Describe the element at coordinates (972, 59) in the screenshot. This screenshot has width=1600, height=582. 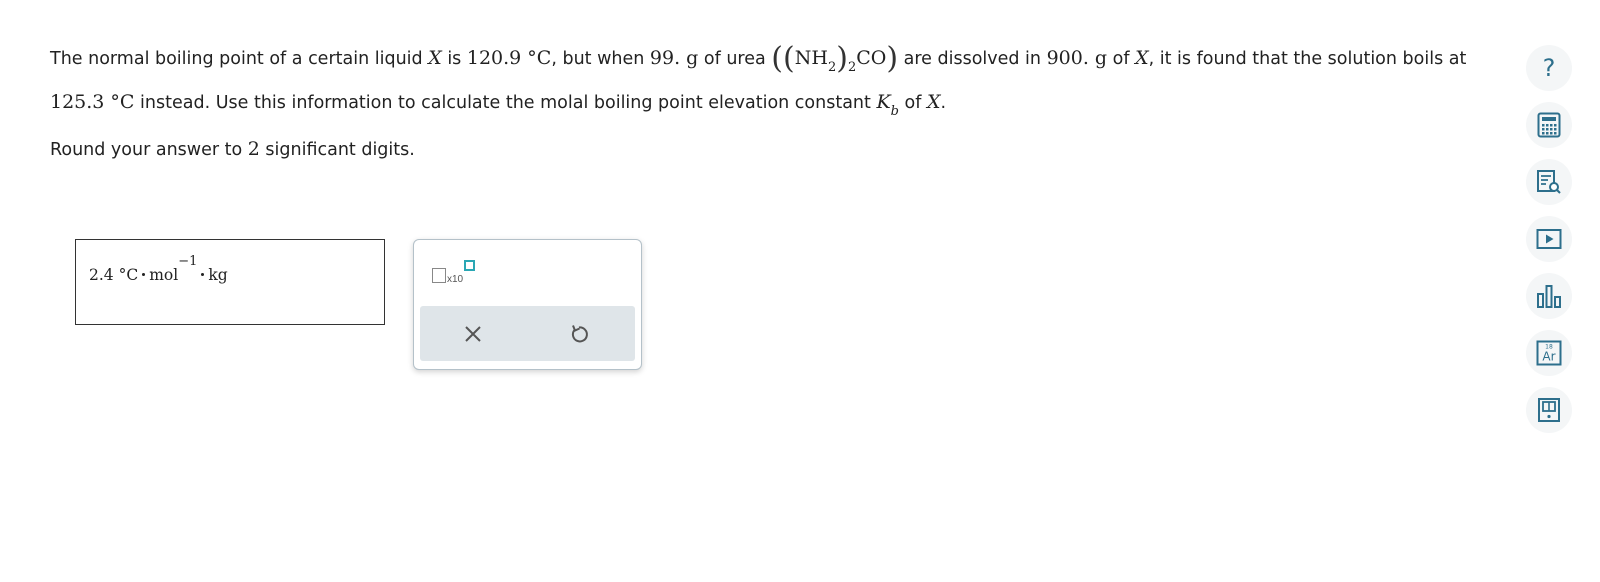
I see `question-text-part: are dissolved in` at that location.